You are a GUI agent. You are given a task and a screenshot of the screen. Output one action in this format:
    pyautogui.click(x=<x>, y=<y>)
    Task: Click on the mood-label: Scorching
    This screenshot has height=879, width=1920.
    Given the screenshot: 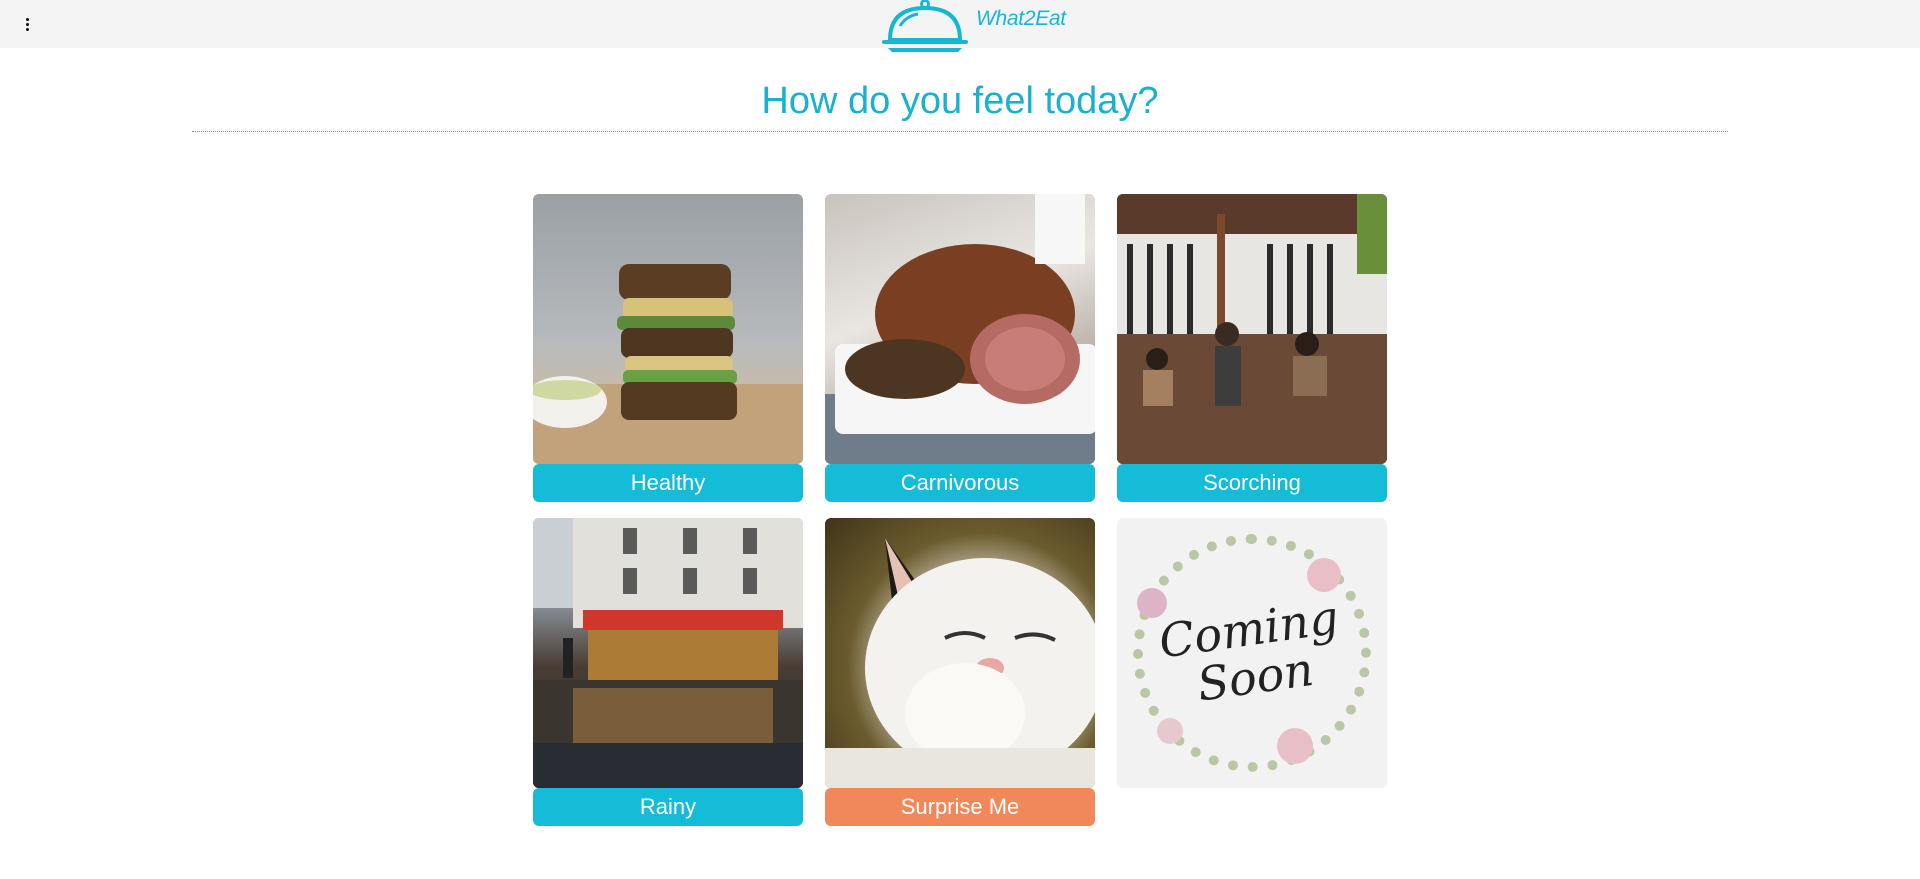 What is the action you would take?
    pyautogui.click(x=1252, y=483)
    